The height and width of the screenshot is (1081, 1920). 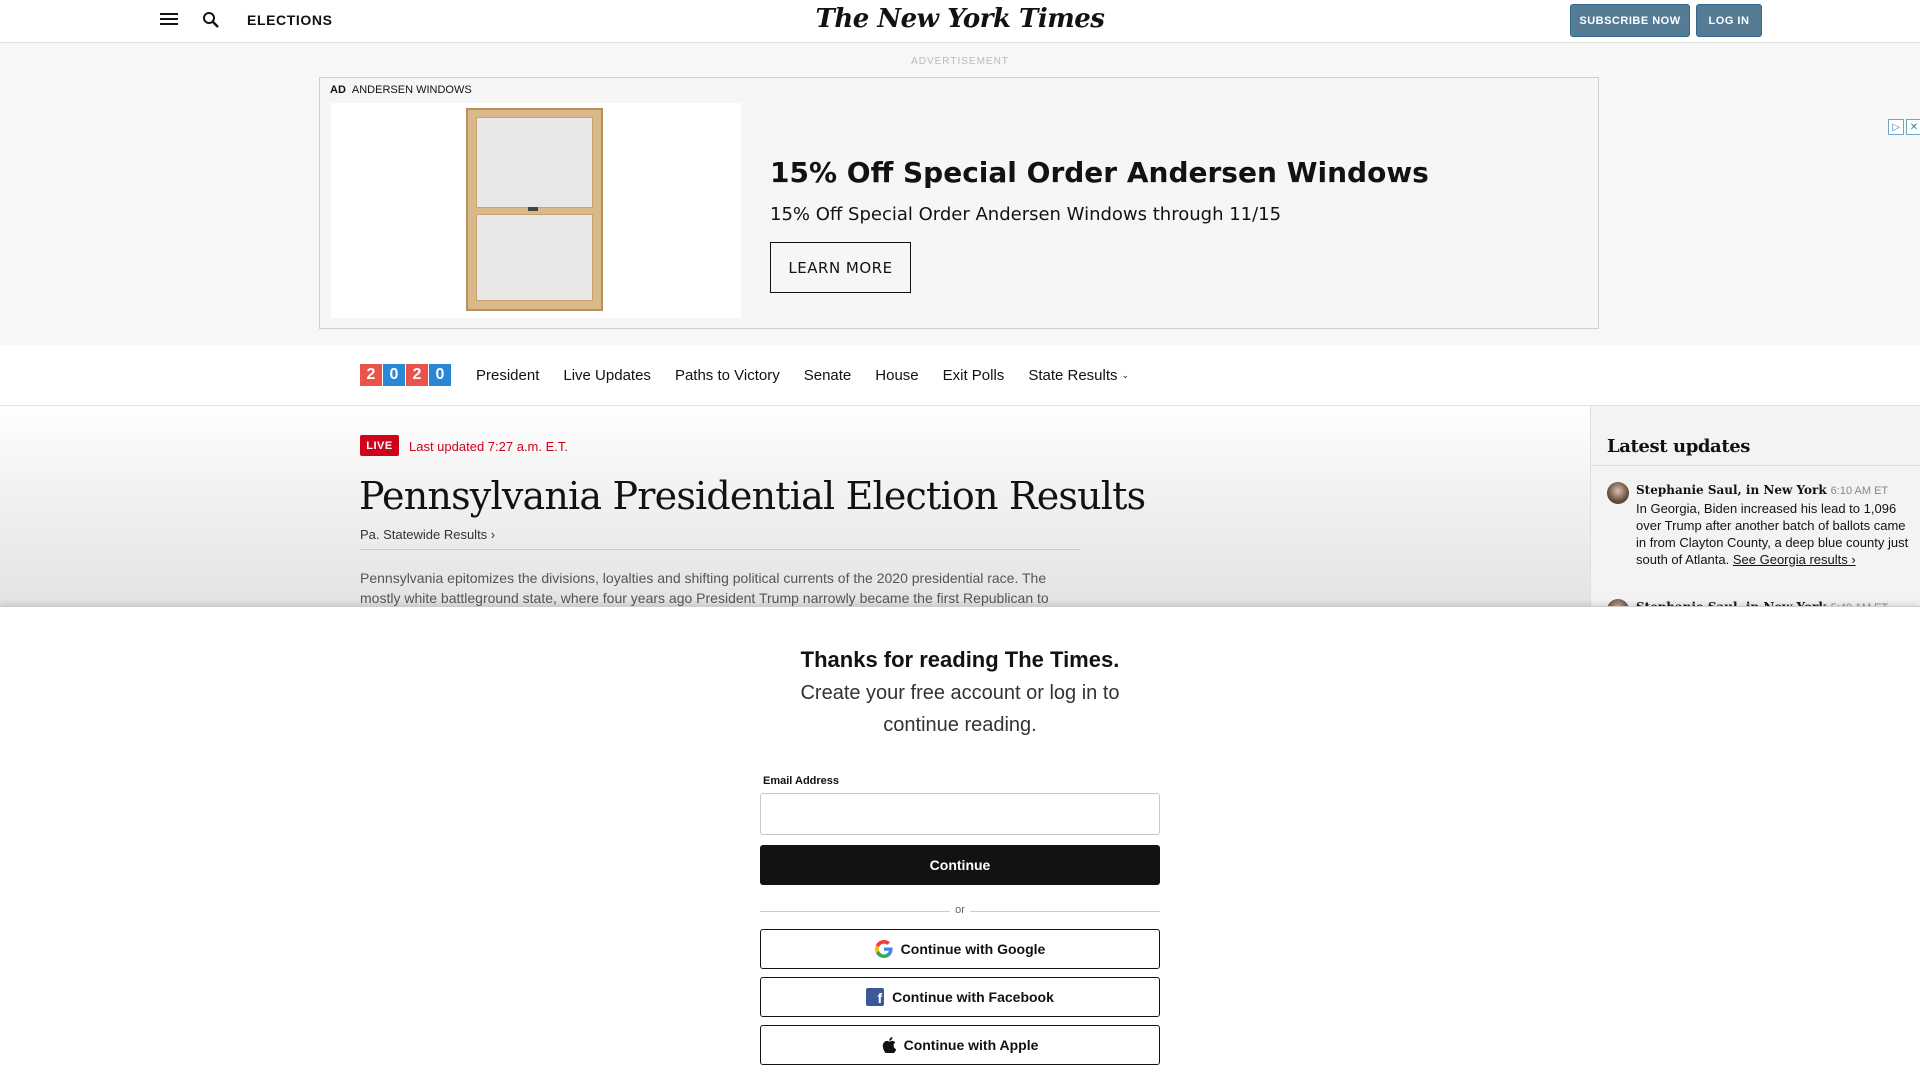 What do you see at coordinates (1618, 493) in the screenshot?
I see `author-avatar` at bounding box center [1618, 493].